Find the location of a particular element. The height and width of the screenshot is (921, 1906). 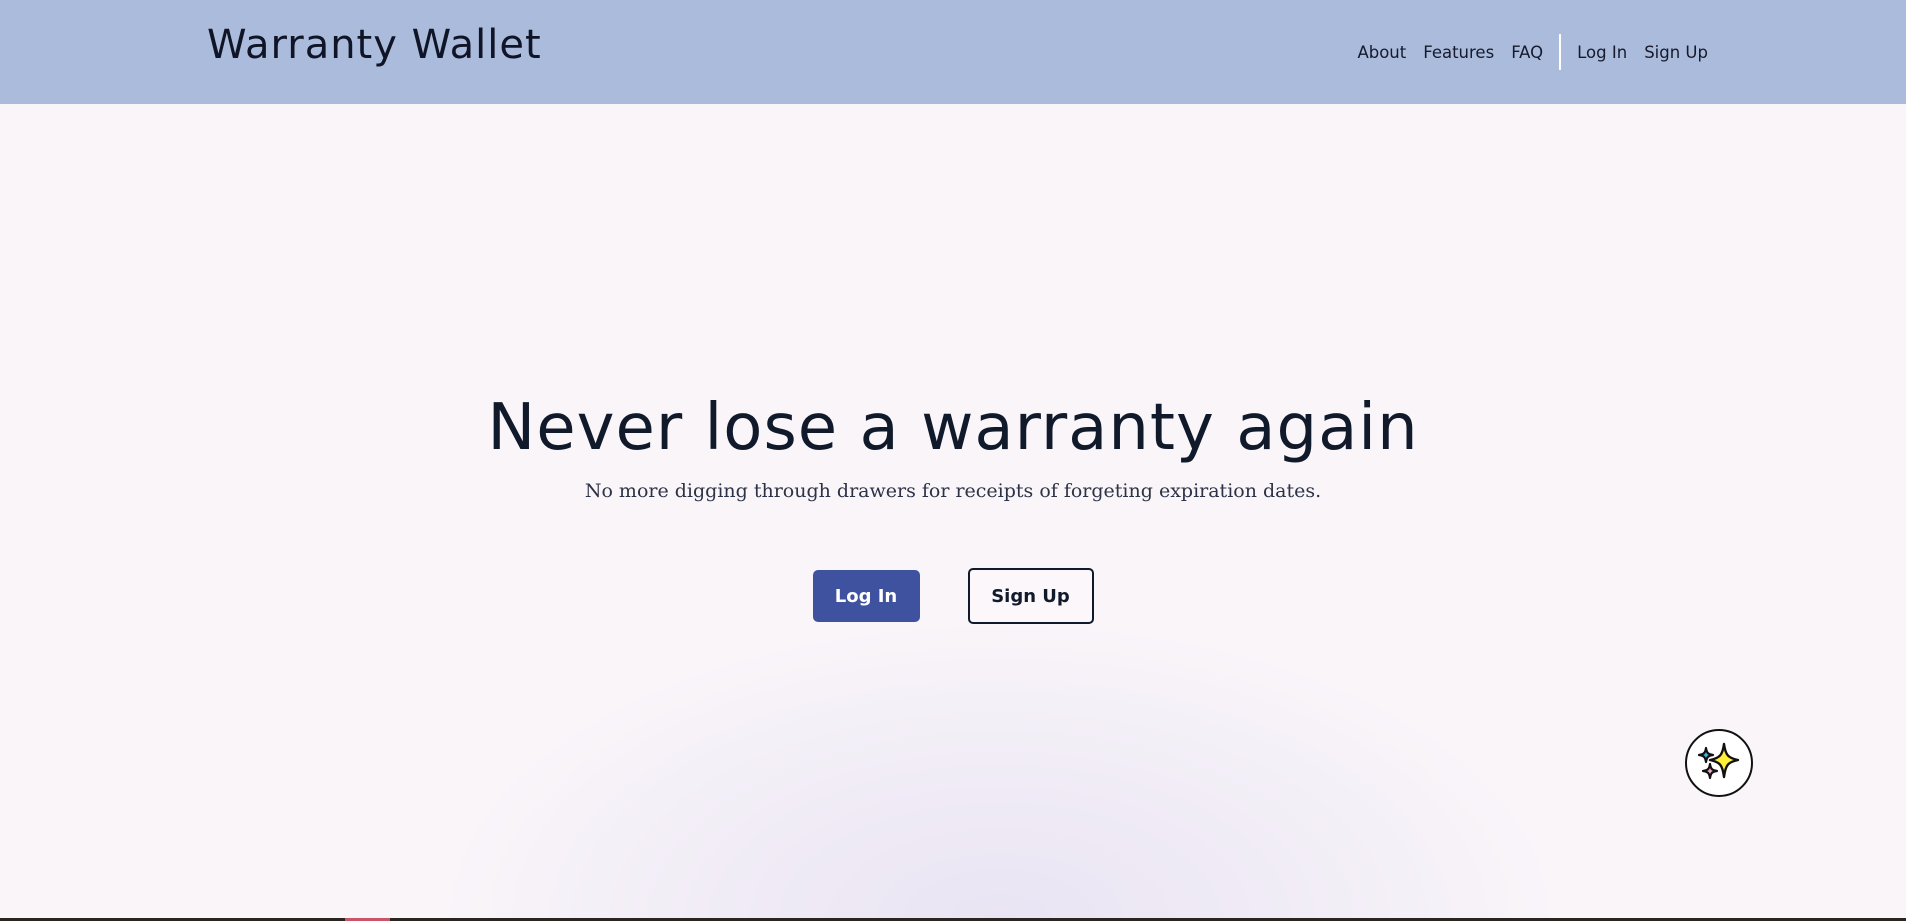

hero-buttons: Log In Sign Up is located at coordinates (953, 596).